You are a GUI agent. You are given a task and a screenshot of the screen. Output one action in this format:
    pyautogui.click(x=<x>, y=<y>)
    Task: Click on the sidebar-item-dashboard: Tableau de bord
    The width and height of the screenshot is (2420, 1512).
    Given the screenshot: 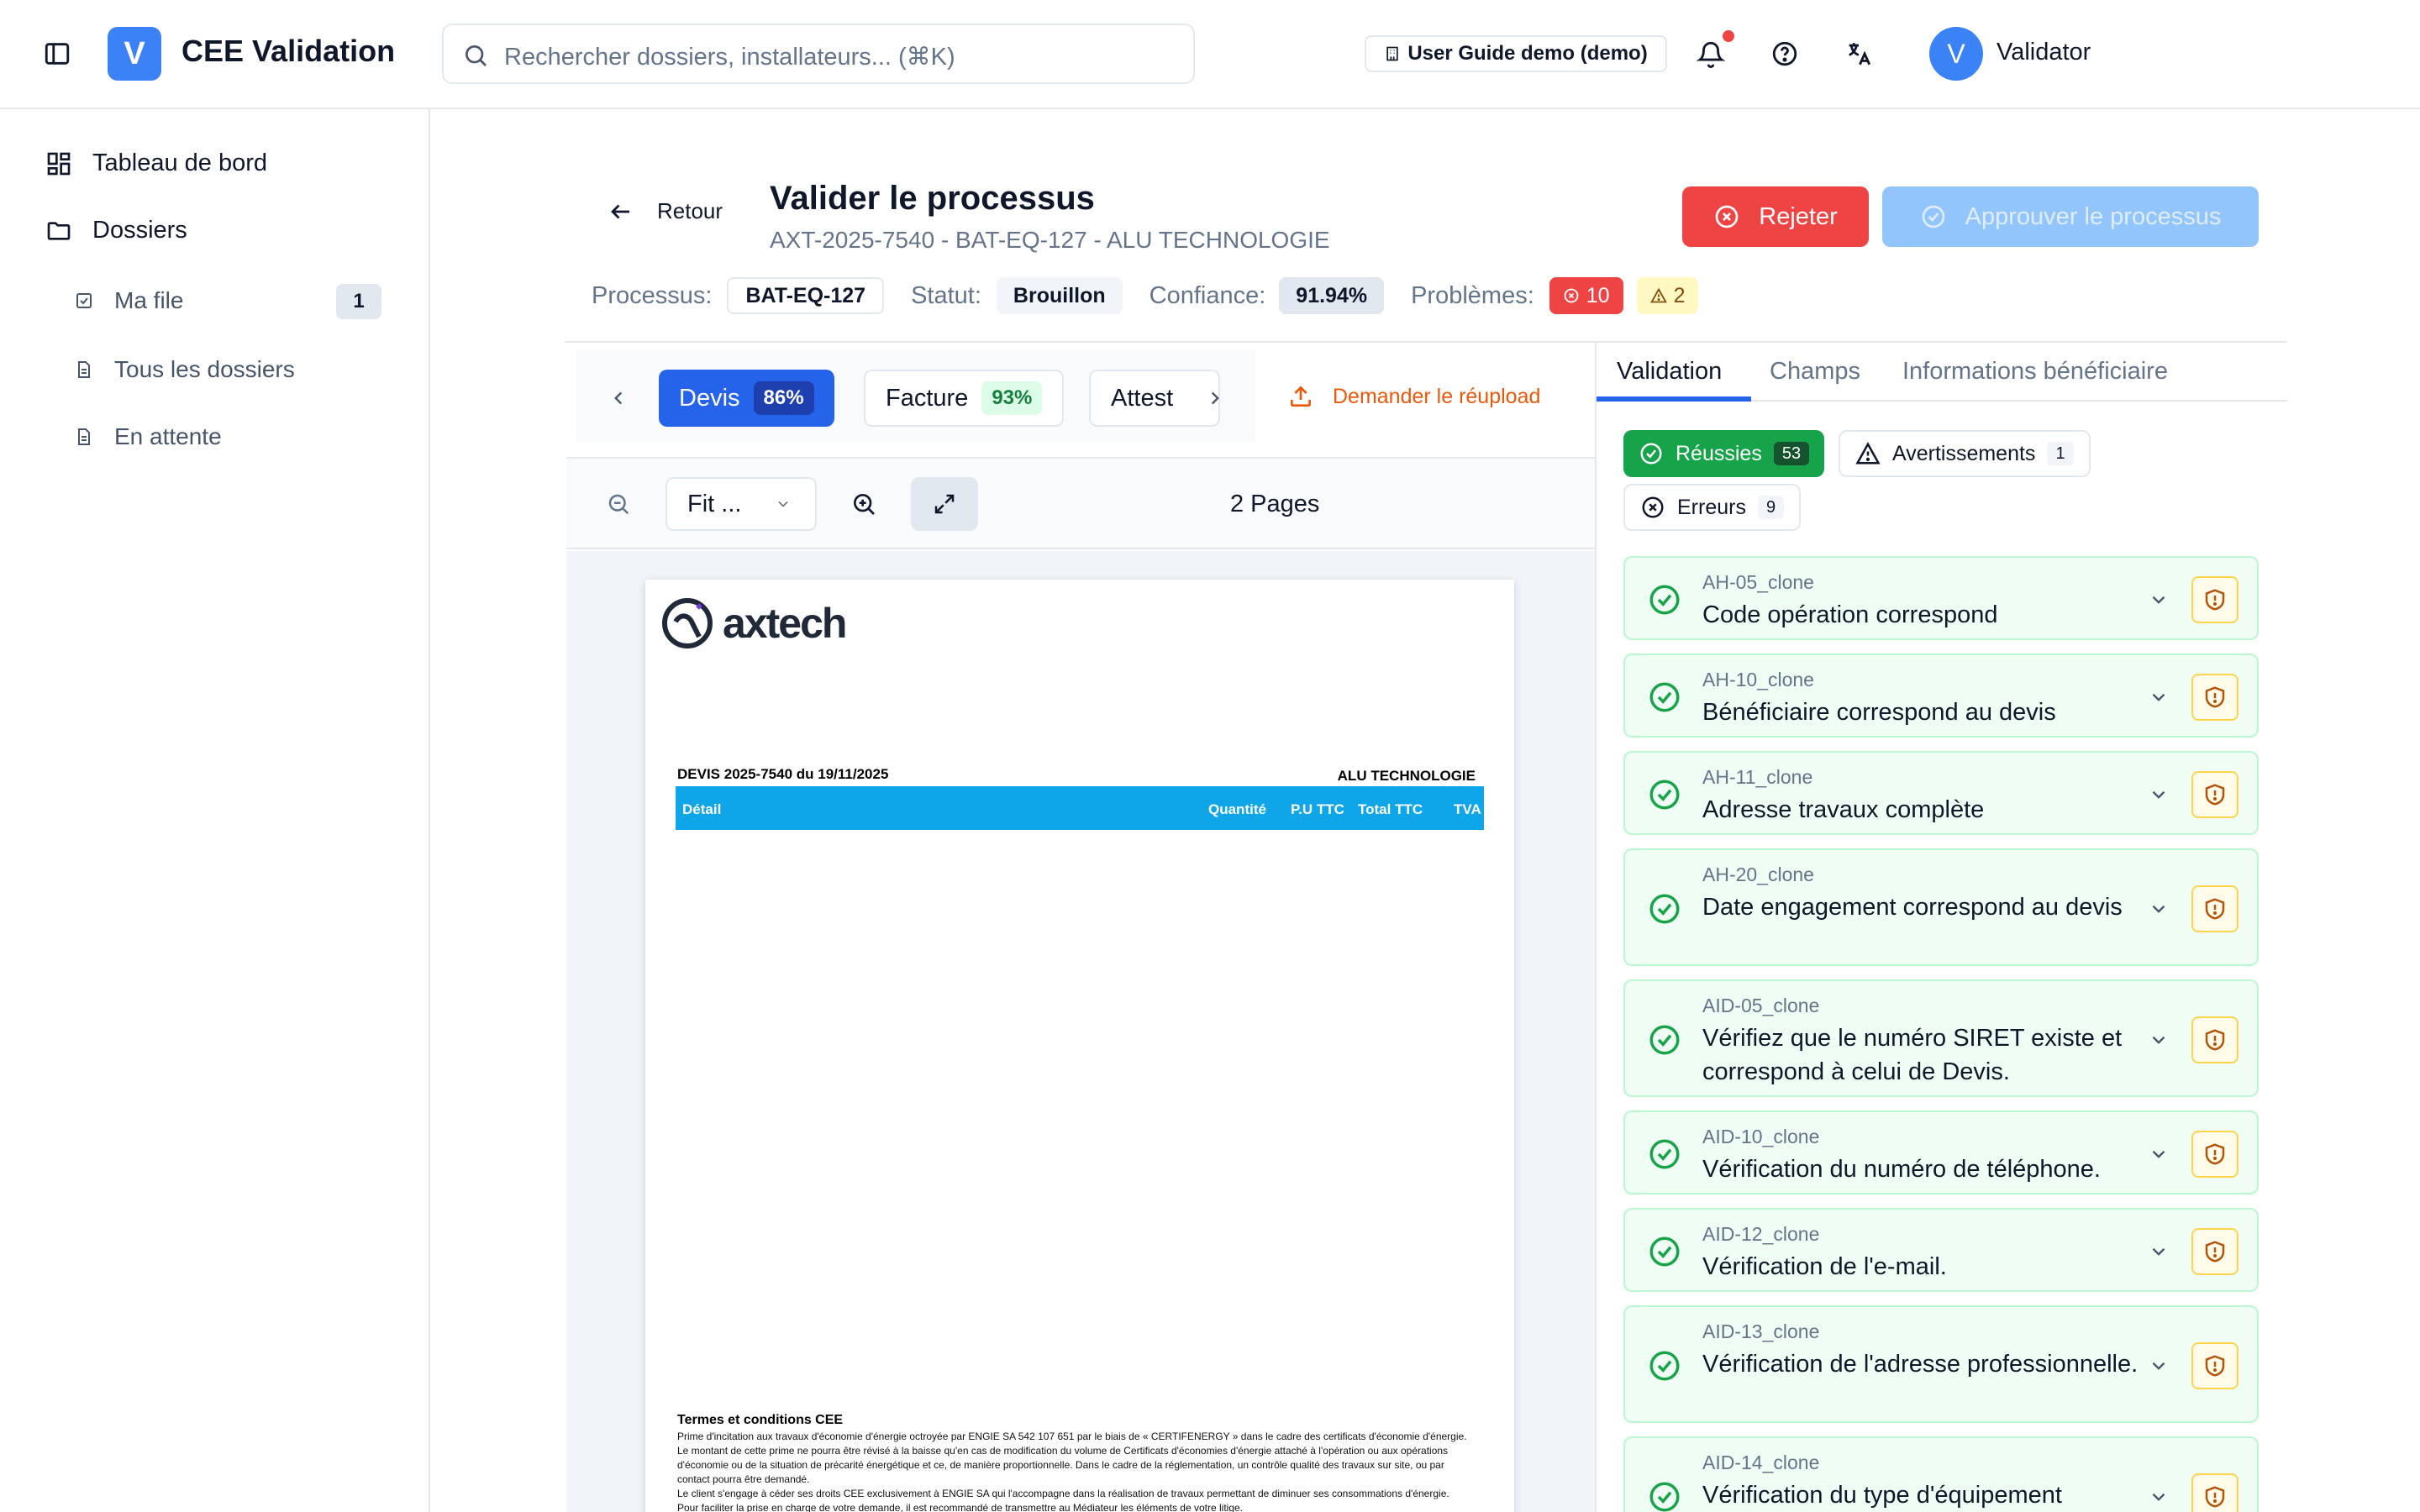 What is the action you would take?
    pyautogui.click(x=156, y=163)
    